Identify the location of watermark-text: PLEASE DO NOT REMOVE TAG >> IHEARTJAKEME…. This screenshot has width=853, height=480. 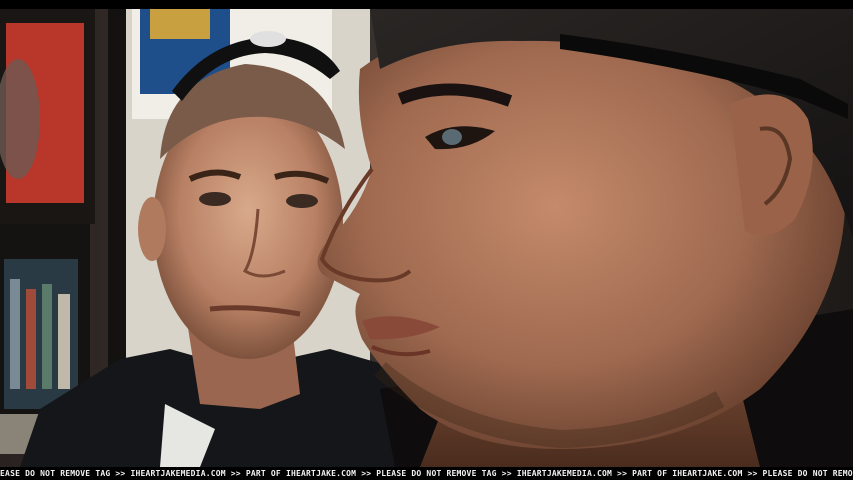
(426, 473).